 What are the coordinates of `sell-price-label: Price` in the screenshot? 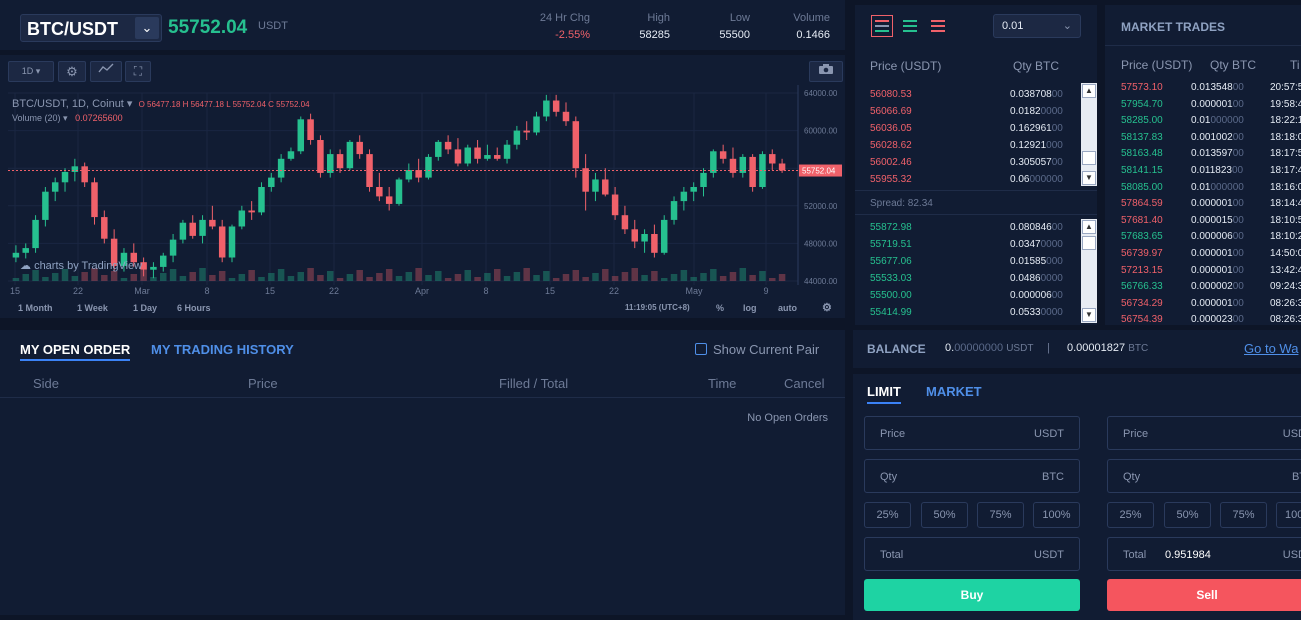 It's located at (1136, 434).